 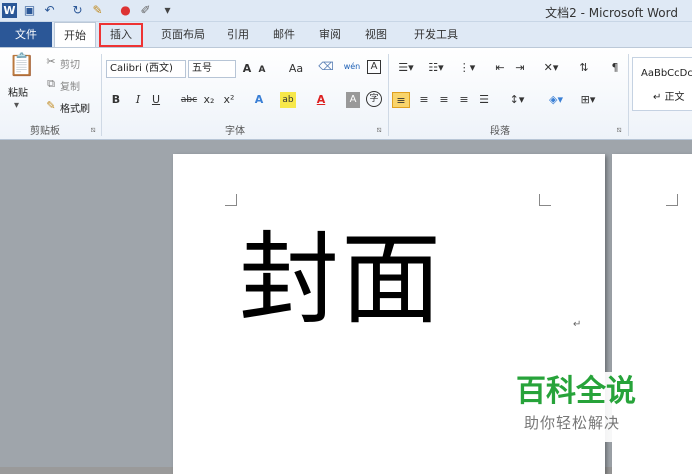 I want to click on style-normal-tile: AaBbCcDc ↵ 正文, so click(x=662, y=84).